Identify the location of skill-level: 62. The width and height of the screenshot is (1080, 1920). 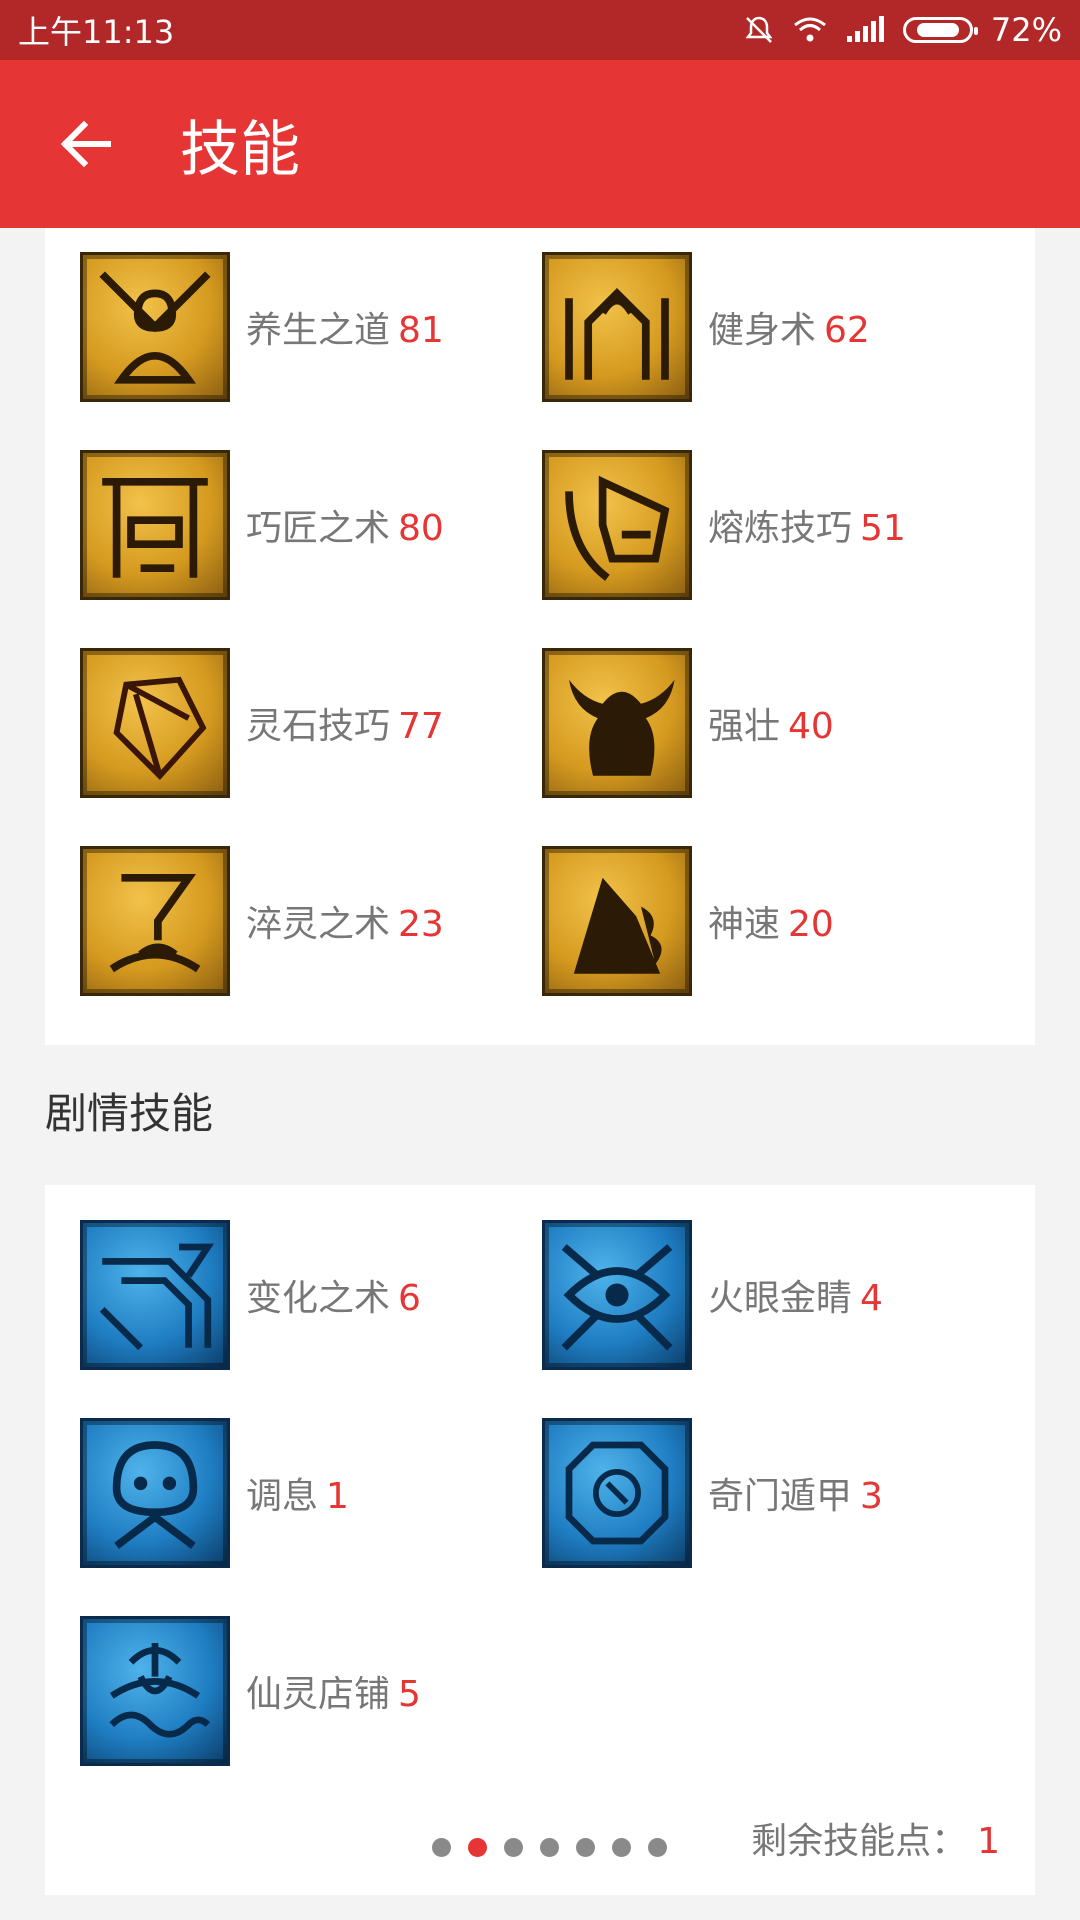
(847, 330).